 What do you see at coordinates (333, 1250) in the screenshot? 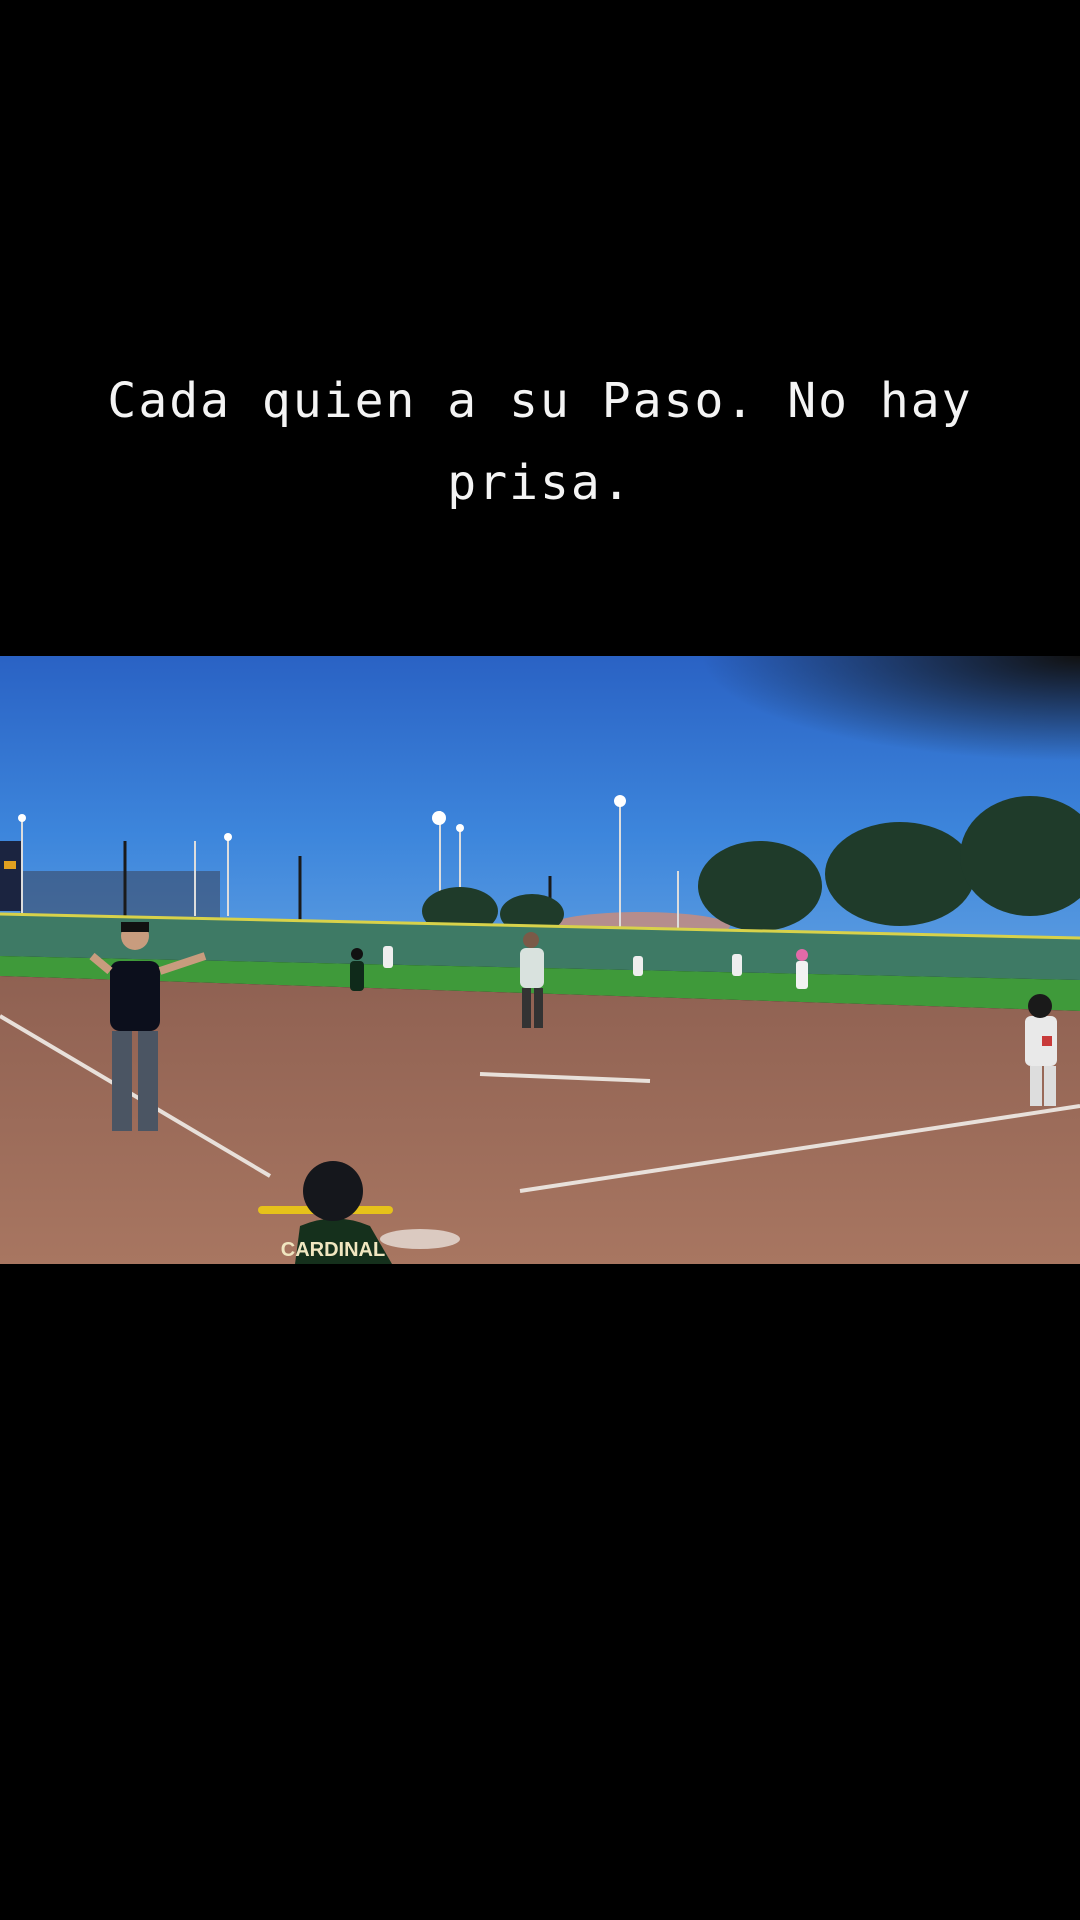
I see `jersey-text: CARDINAL` at bounding box center [333, 1250].